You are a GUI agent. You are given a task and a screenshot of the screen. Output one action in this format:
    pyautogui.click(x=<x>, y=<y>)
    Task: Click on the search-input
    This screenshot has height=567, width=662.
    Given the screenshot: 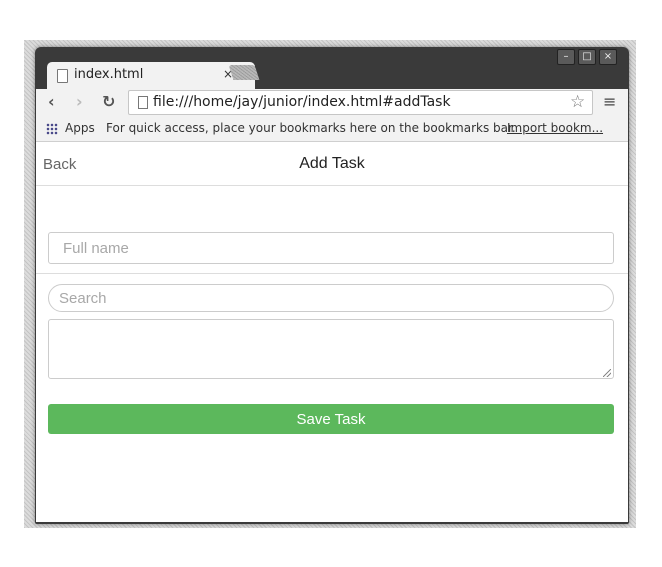 What is the action you would take?
    pyautogui.click(x=331, y=298)
    